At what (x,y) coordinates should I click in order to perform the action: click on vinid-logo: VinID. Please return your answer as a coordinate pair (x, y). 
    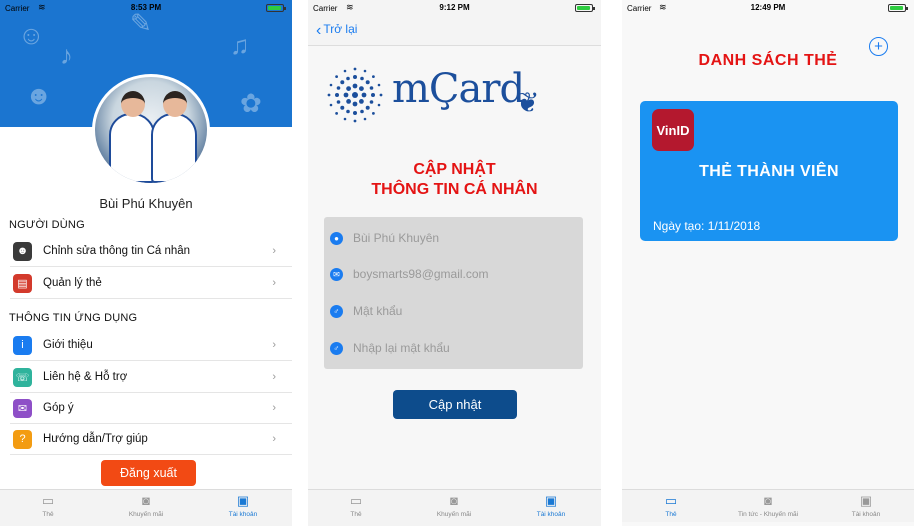
    Looking at the image, I should click on (673, 130).